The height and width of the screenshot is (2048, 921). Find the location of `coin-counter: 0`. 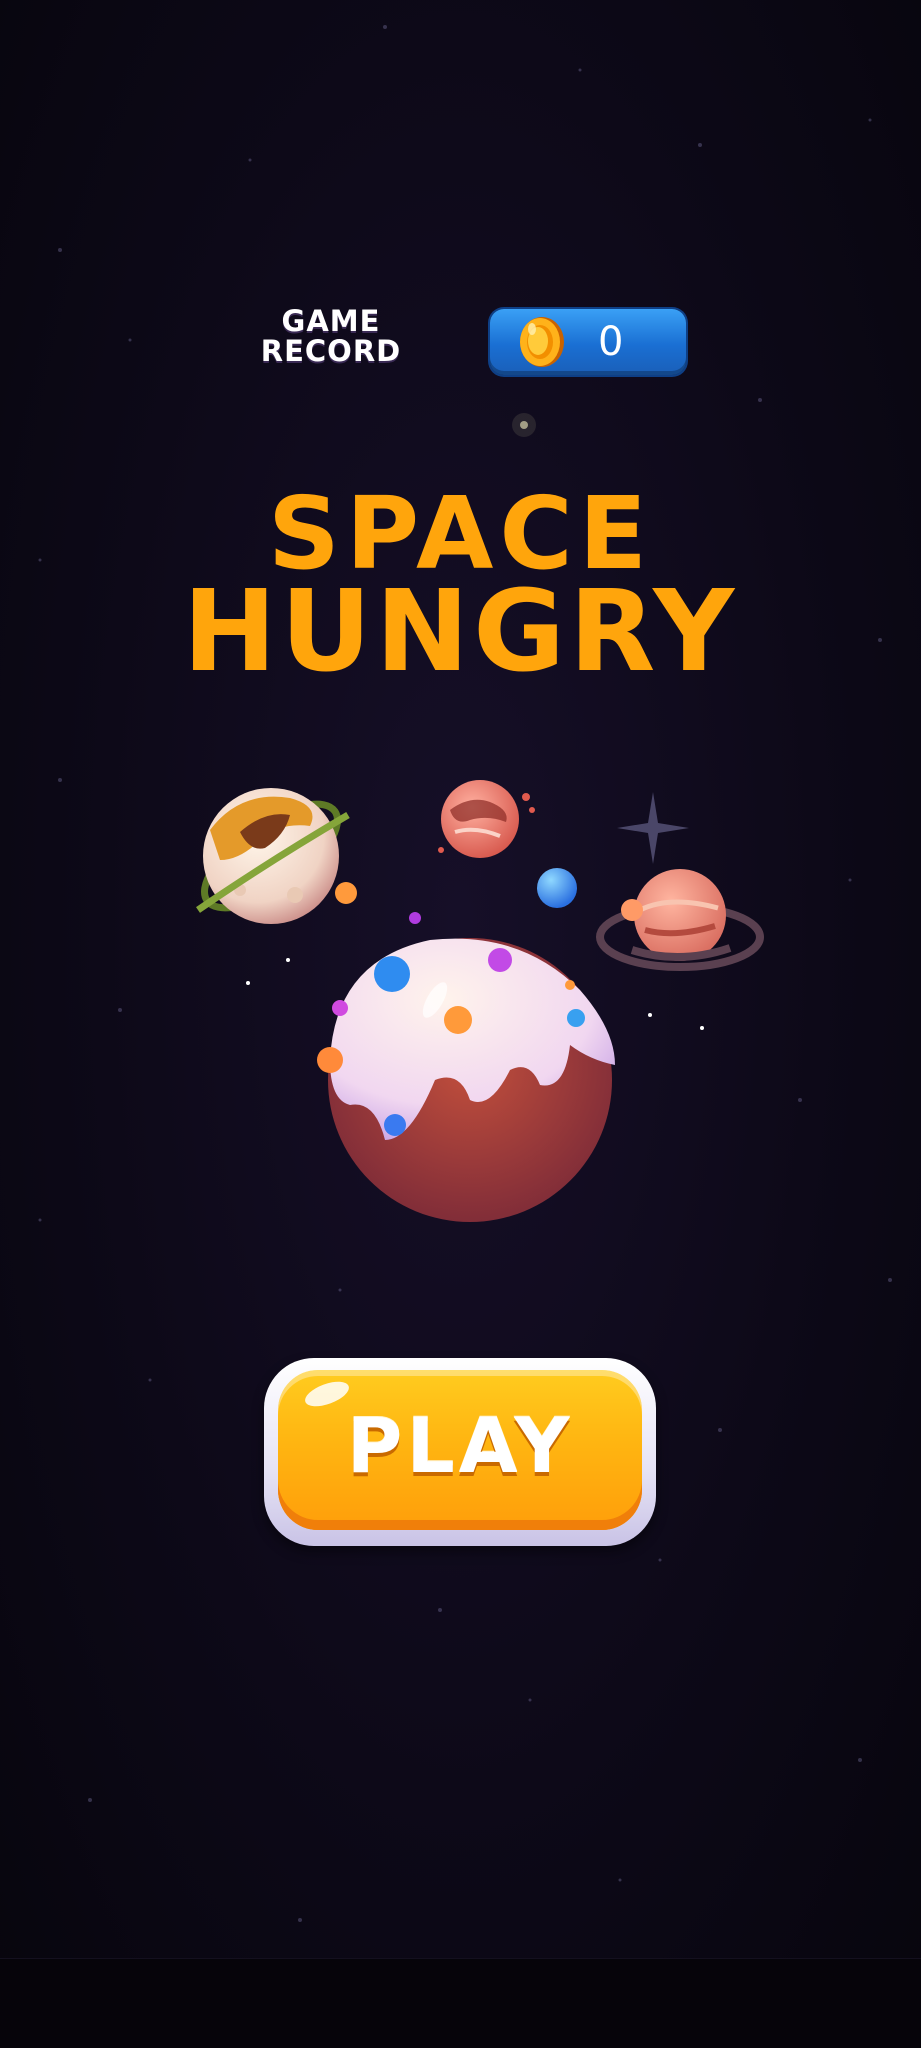

coin-counter: 0 is located at coordinates (588, 342).